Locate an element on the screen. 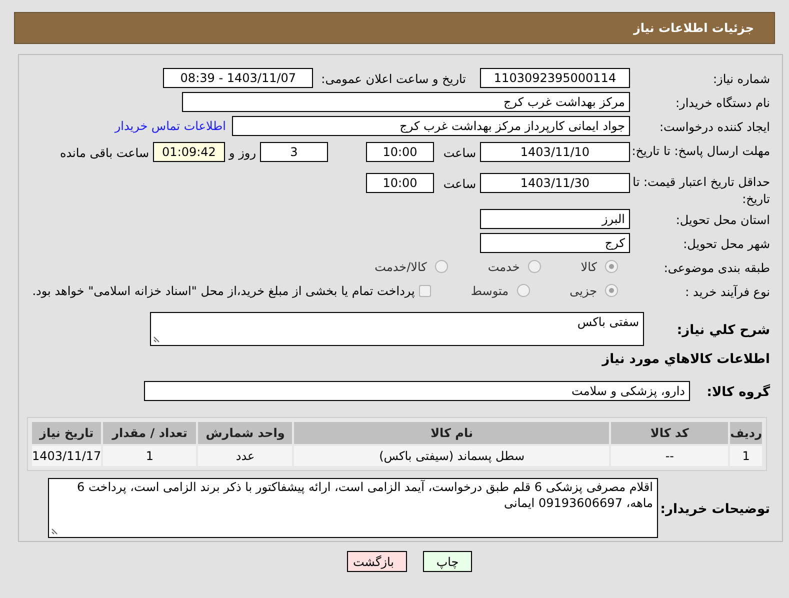 Image resolution: width=789 pixels, height=598 pixels. field-label: طبقه بندی موضوعی: is located at coordinates (717, 267).